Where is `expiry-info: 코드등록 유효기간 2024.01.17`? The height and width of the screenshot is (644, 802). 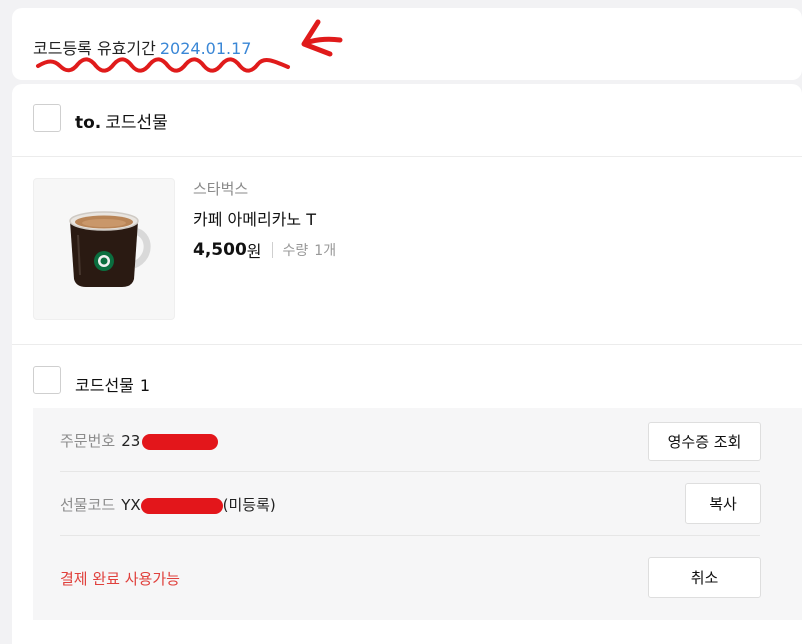
expiry-info: 코드등록 유효기간 2024.01.17 is located at coordinates (142, 47).